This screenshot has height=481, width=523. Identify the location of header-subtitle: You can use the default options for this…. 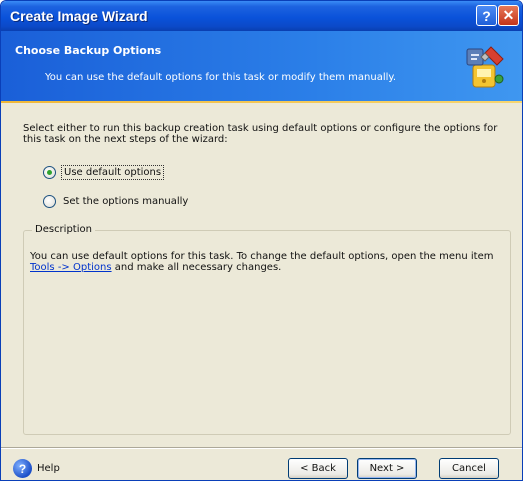
(221, 77).